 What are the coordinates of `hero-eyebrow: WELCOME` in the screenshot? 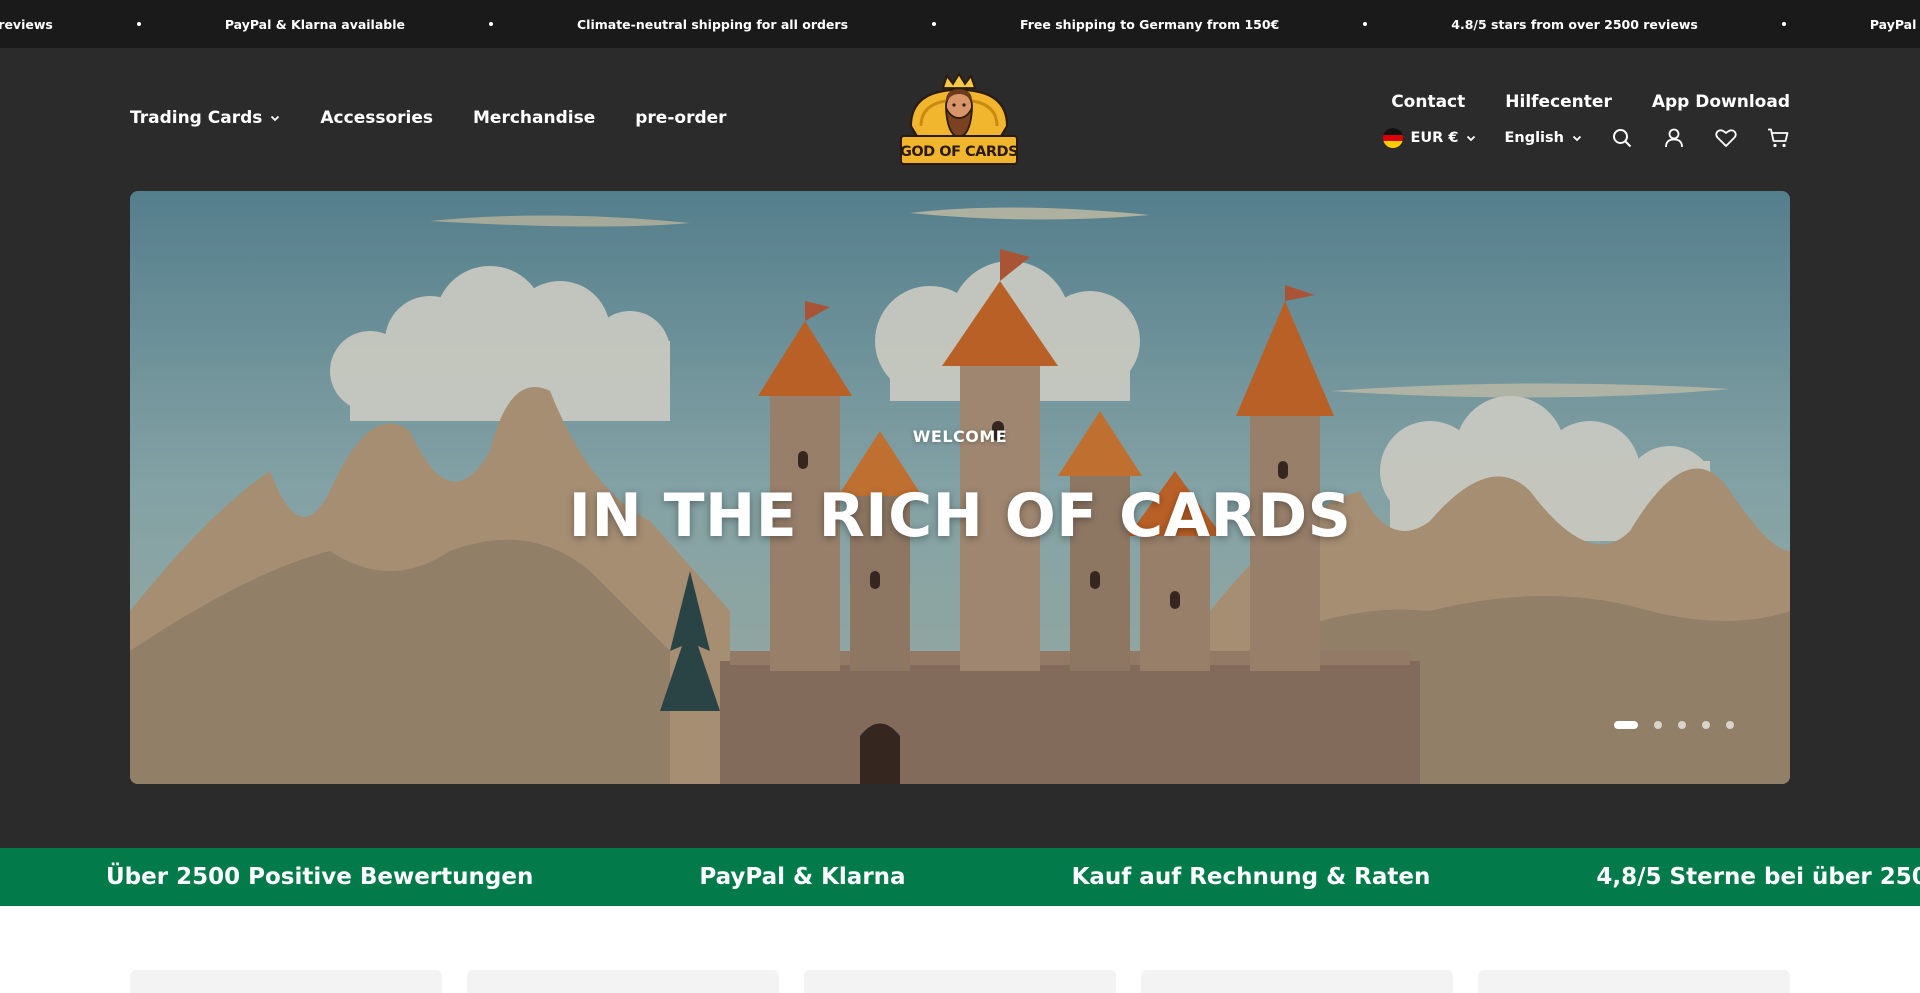 It's located at (960, 436).